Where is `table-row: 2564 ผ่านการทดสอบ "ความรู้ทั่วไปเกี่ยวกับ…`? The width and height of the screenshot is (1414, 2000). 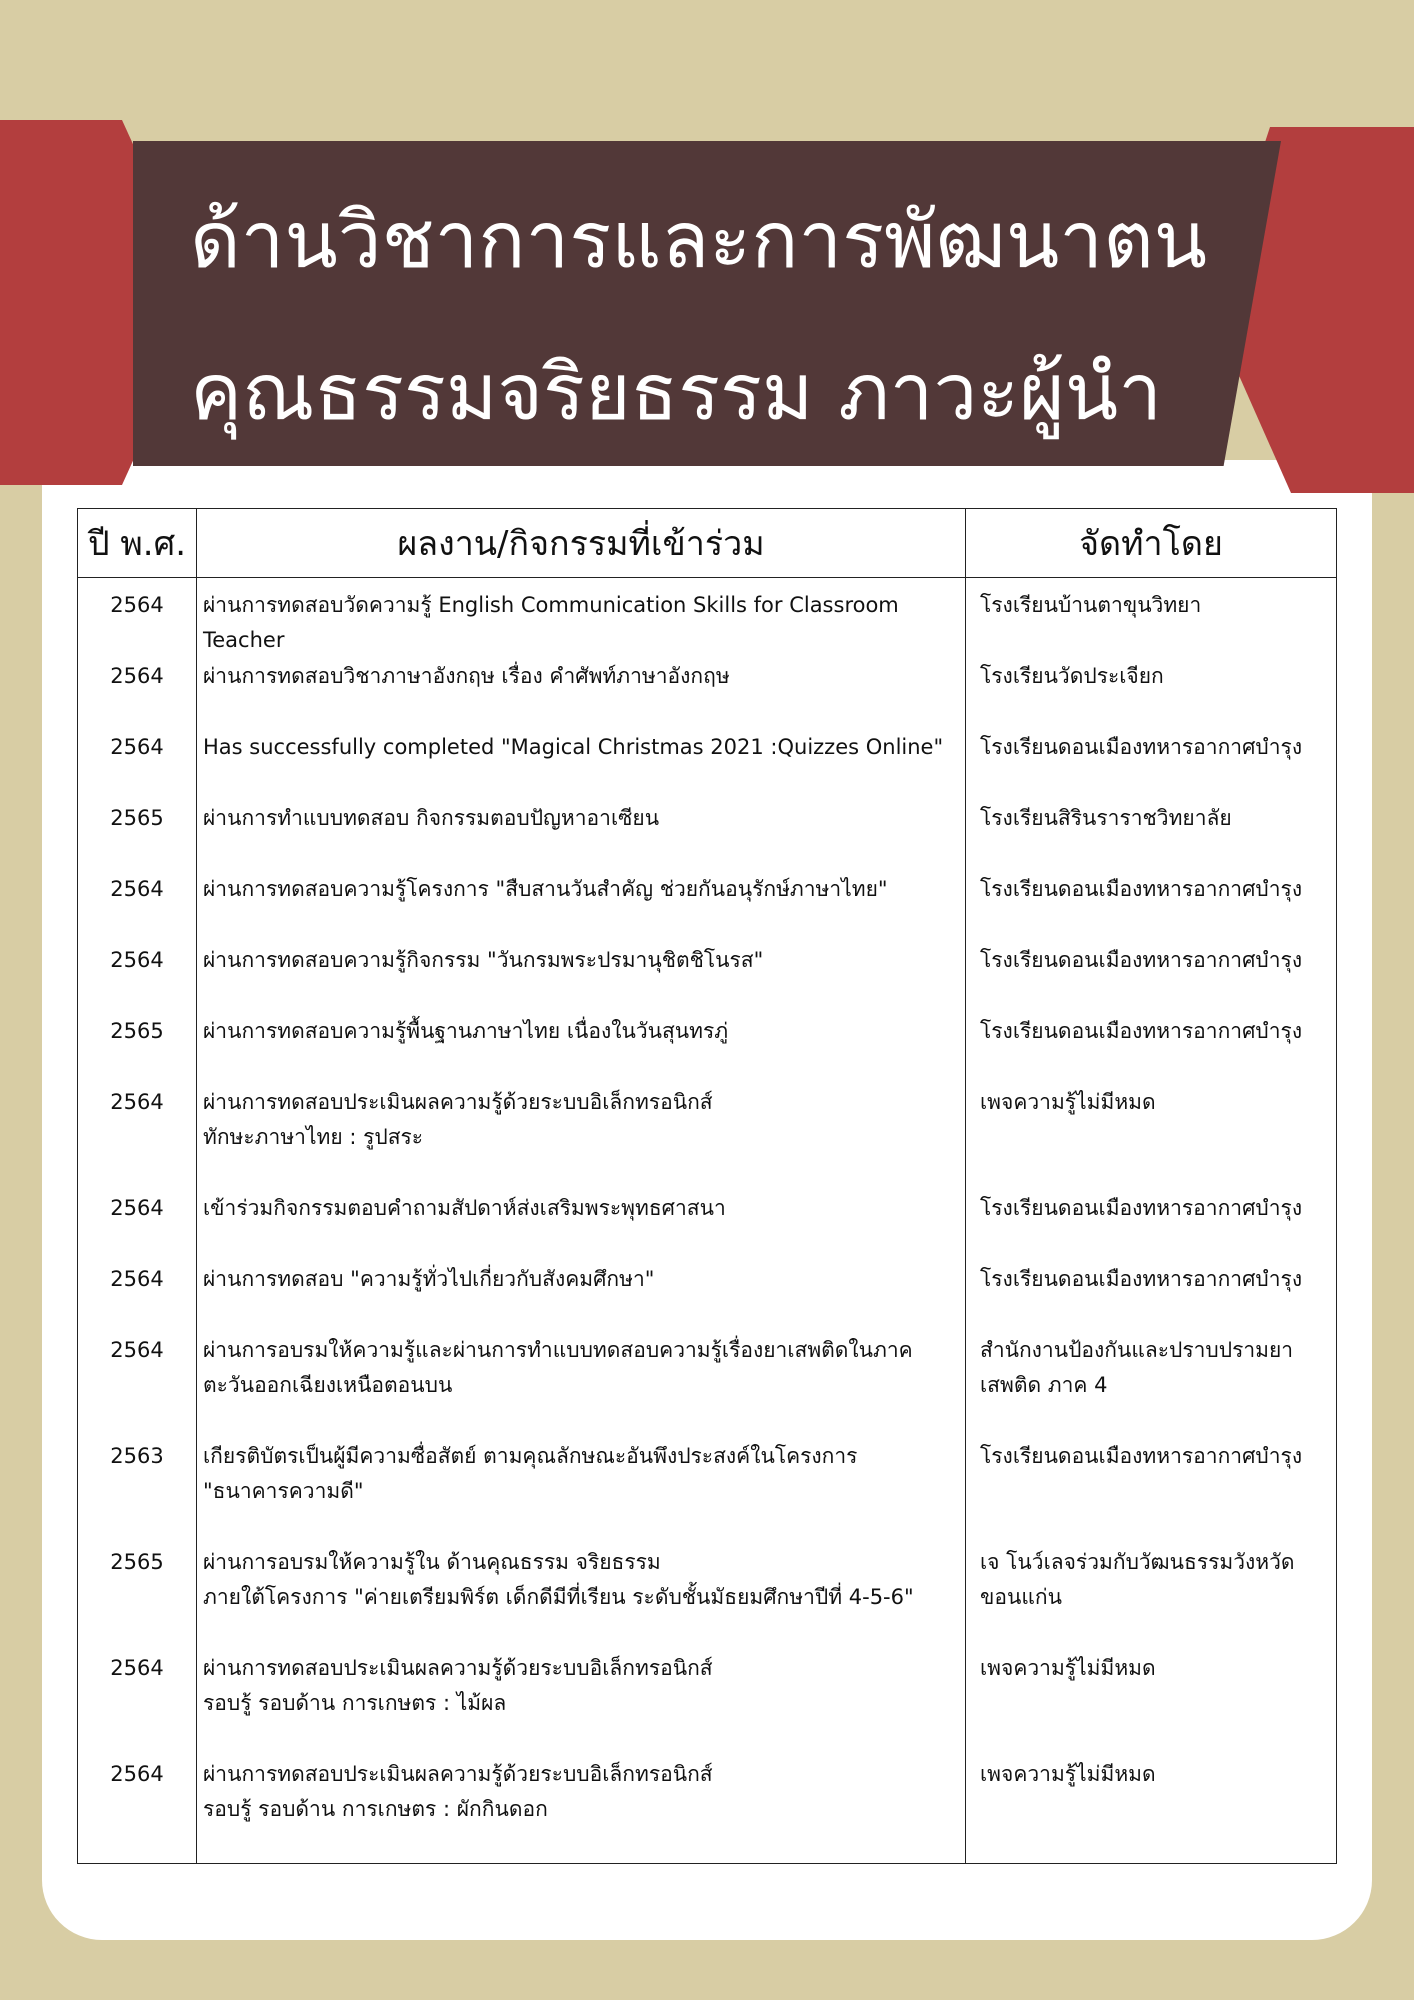
table-row: 2564 ผ่านการทดสอบ "ความรู้ทั่วไปเกี่ยวกับ… is located at coordinates (707, 1297).